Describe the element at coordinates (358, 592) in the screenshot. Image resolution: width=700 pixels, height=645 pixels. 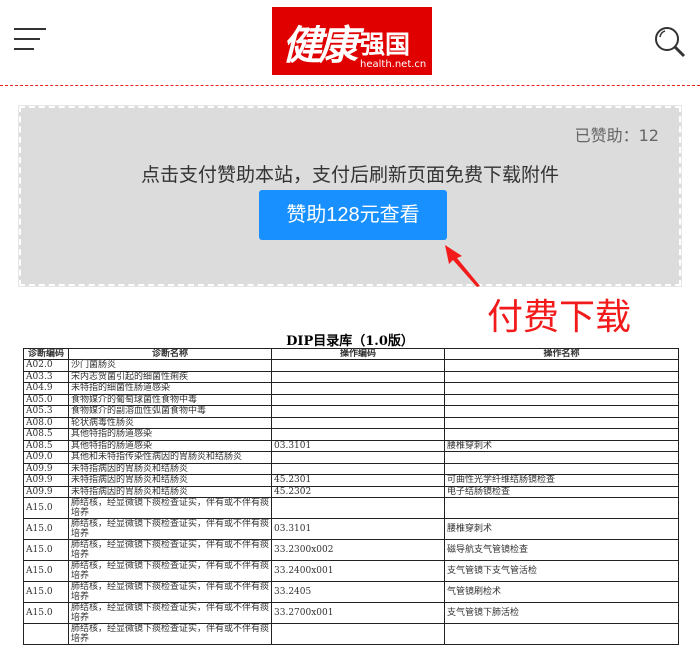
I see `op-code-cell: 33.2405` at that location.